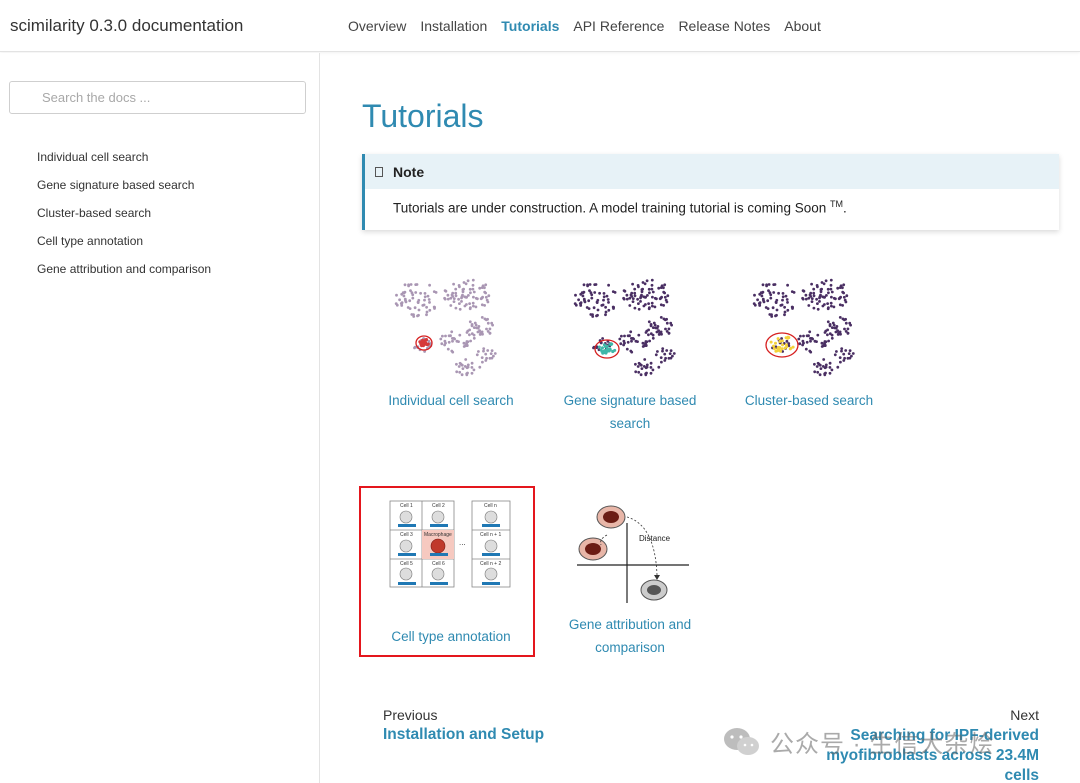 This screenshot has height=783, width=1080. What do you see at coordinates (406, 535) in the screenshot?
I see `grid-cell-label: Cell 3` at bounding box center [406, 535].